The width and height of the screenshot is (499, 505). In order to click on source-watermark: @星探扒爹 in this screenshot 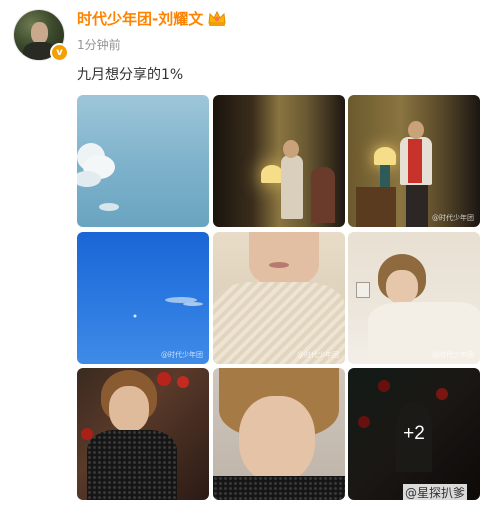, I will do `click(435, 492)`.